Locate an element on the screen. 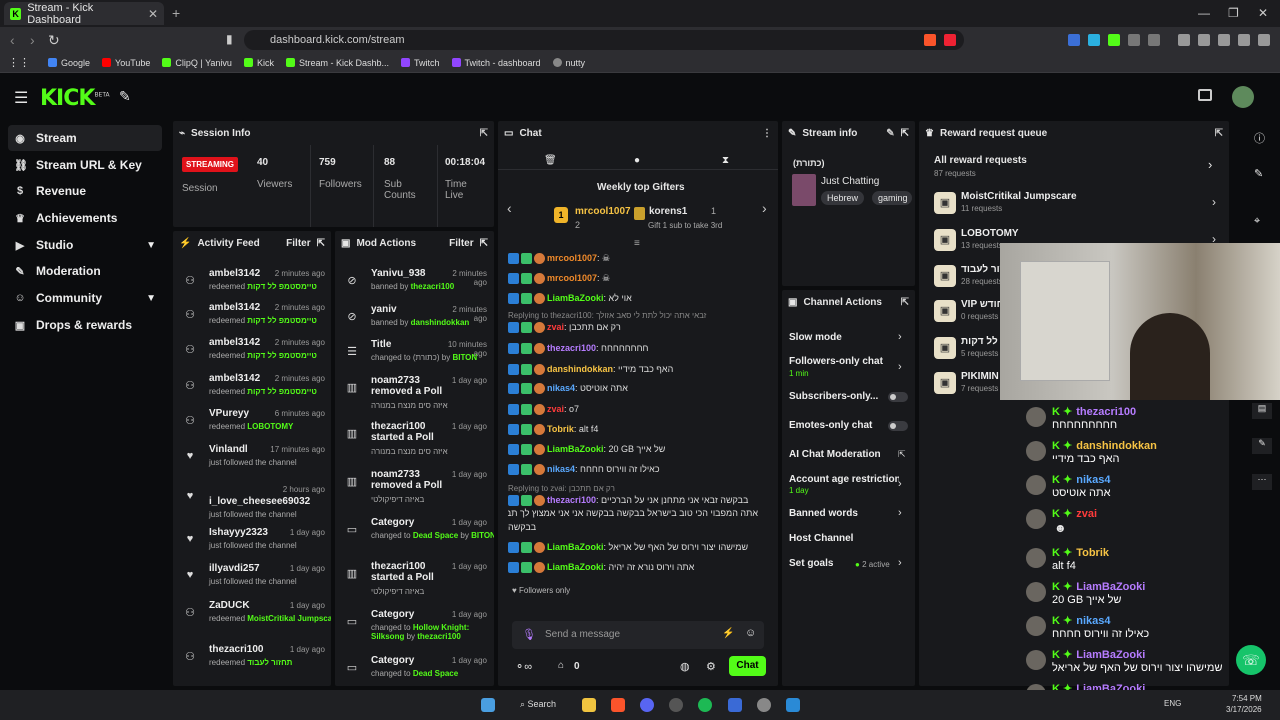 This screenshot has height=720, width=1280. feed-username: i_love_cheesee69032 is located at coordinates (259, 501).